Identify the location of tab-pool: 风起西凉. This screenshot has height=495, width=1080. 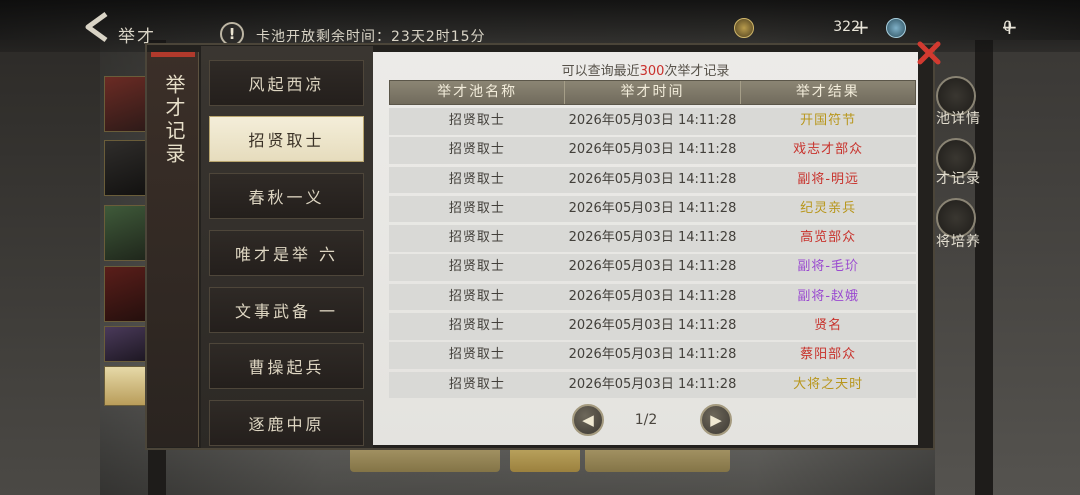
(286, 83).